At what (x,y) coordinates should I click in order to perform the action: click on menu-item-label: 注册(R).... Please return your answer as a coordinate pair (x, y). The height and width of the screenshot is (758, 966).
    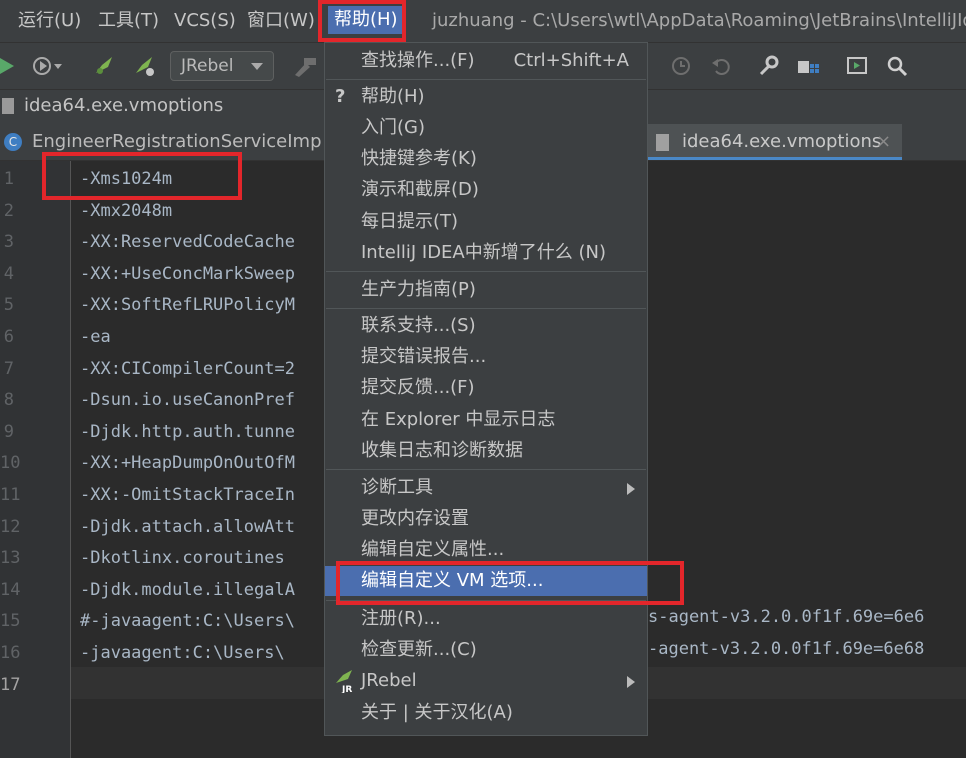
    Looking at the image, I should click on (401, 618).